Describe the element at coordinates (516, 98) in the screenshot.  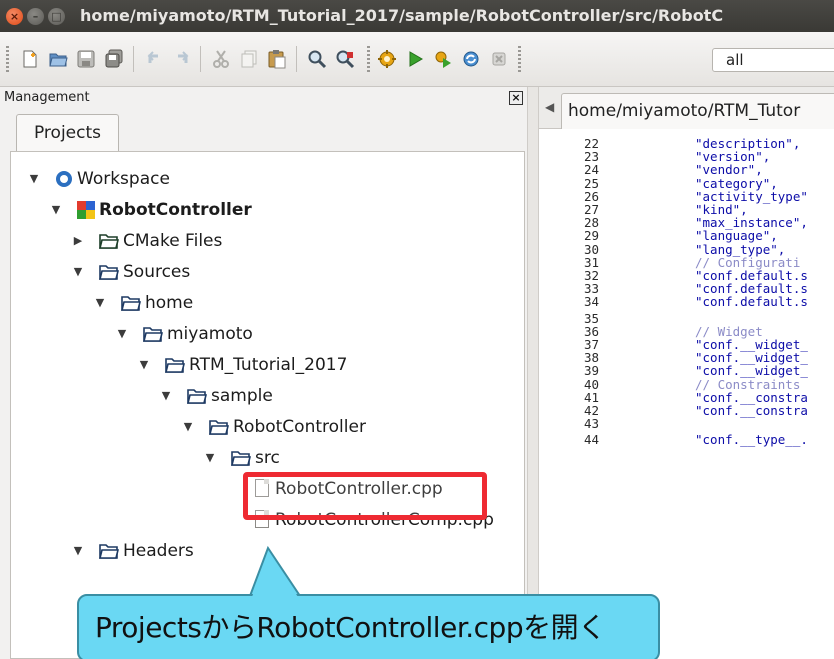
I see `management-close-button: ×` at that location.